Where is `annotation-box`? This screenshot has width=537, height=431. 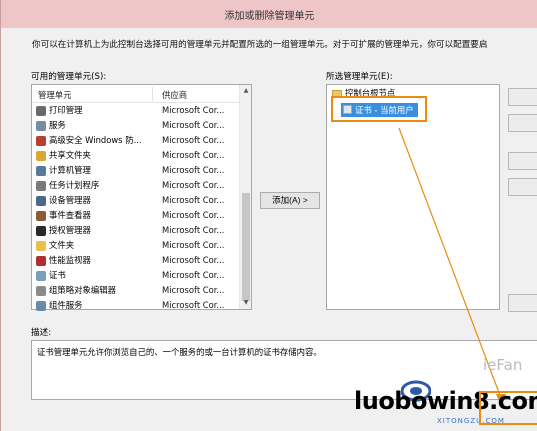
annotation-box is located at coordinates (508, 408).